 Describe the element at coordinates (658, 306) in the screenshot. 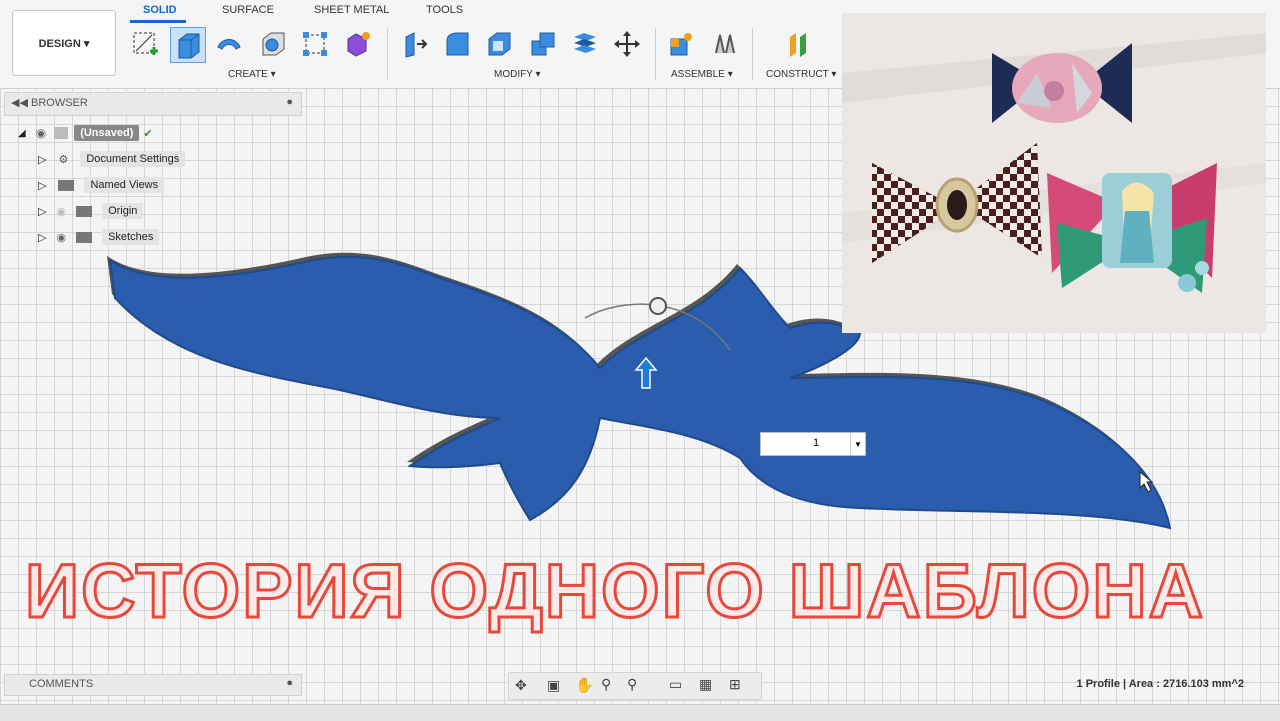

I see `rotate-handle` at that location.